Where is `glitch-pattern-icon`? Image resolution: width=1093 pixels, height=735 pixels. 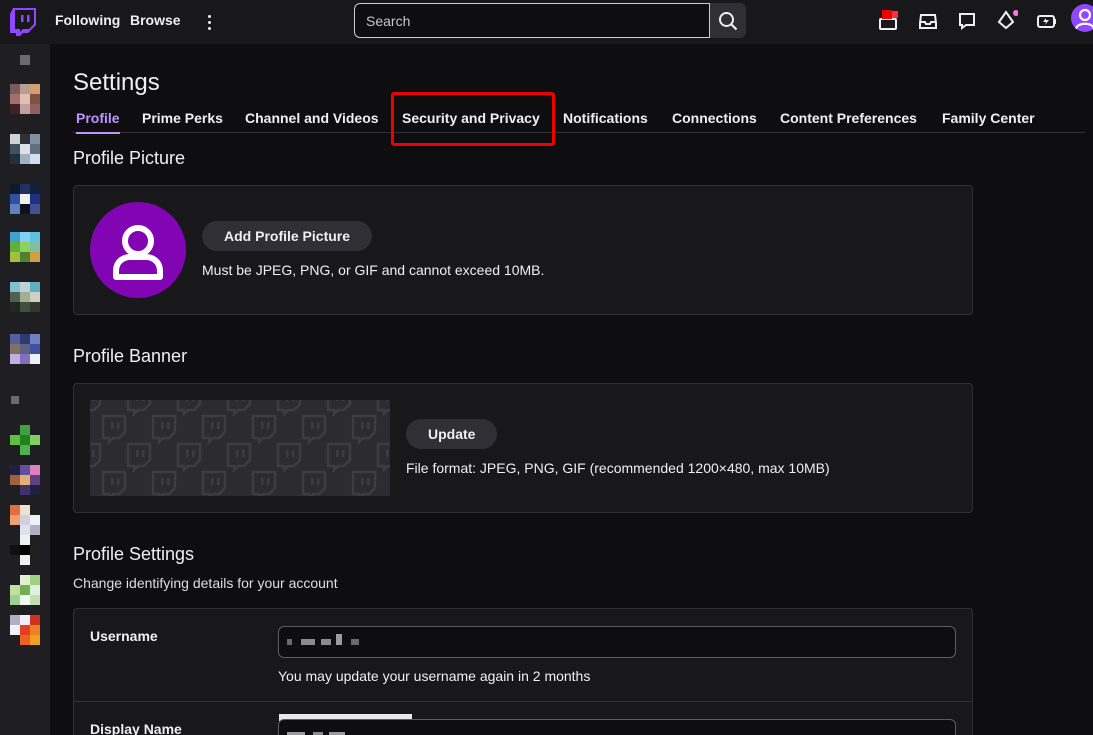
glitch-pattern-icon is located at coordinates (240, 448).